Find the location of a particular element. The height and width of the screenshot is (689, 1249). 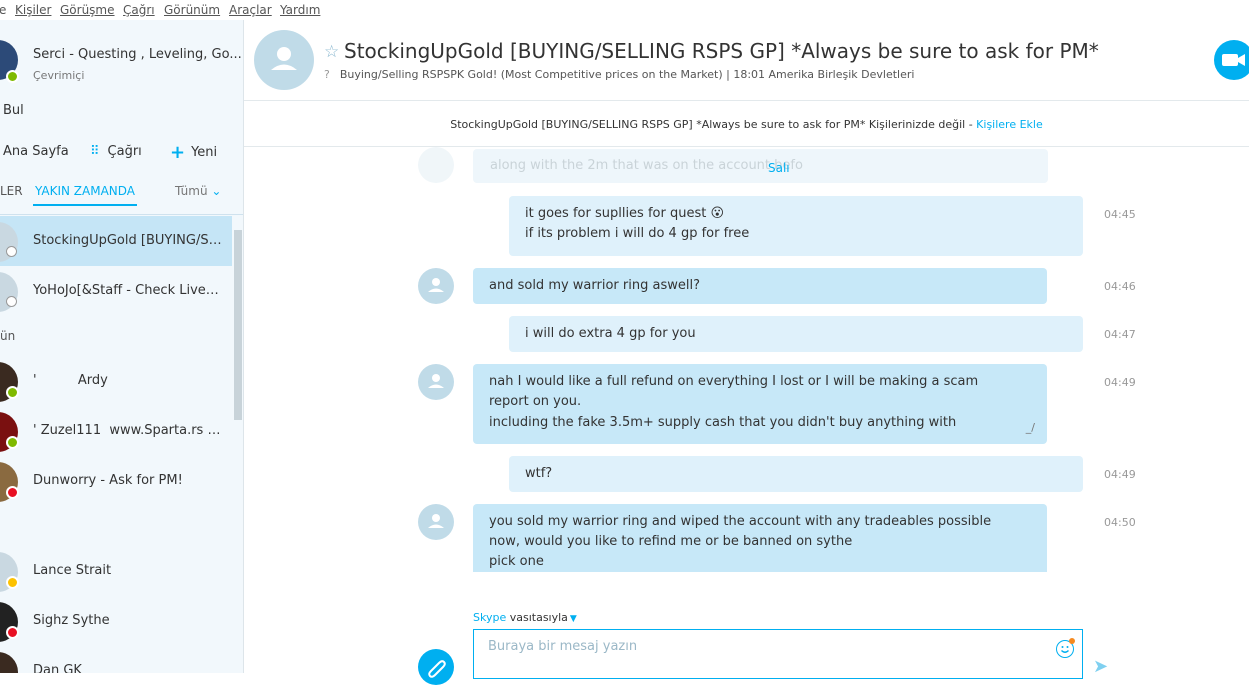

header-divider is located at coordinates (746, 100).